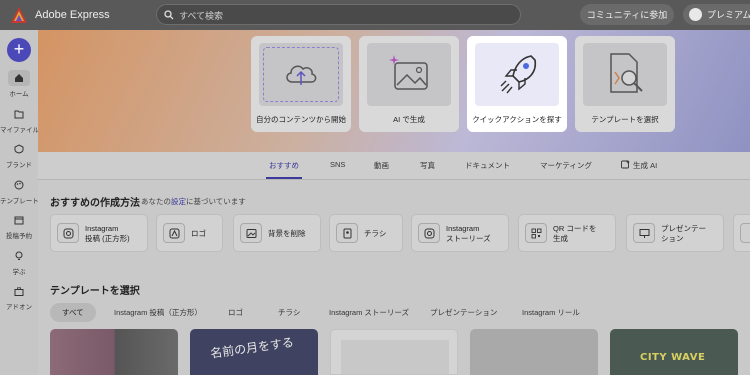  Describe the element at coordinates (284, 178) in the screenshot. I see `active-tab-indicator` at that location.